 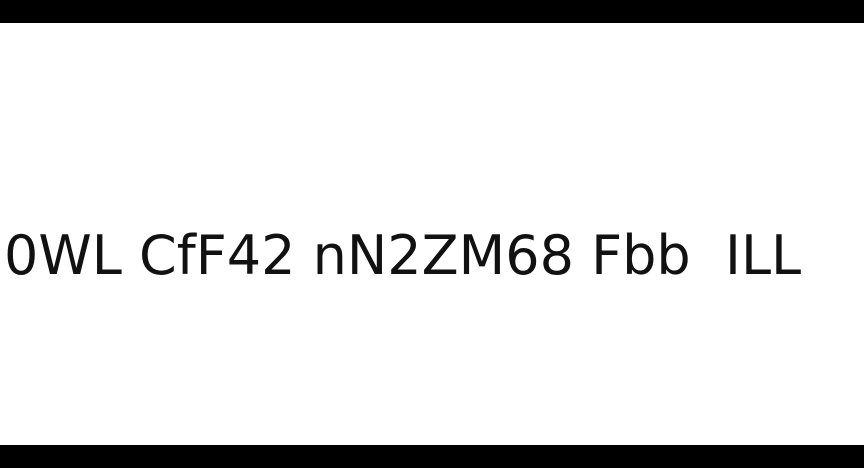 I want to click on top-black-bar, so click(x=432, y=11).